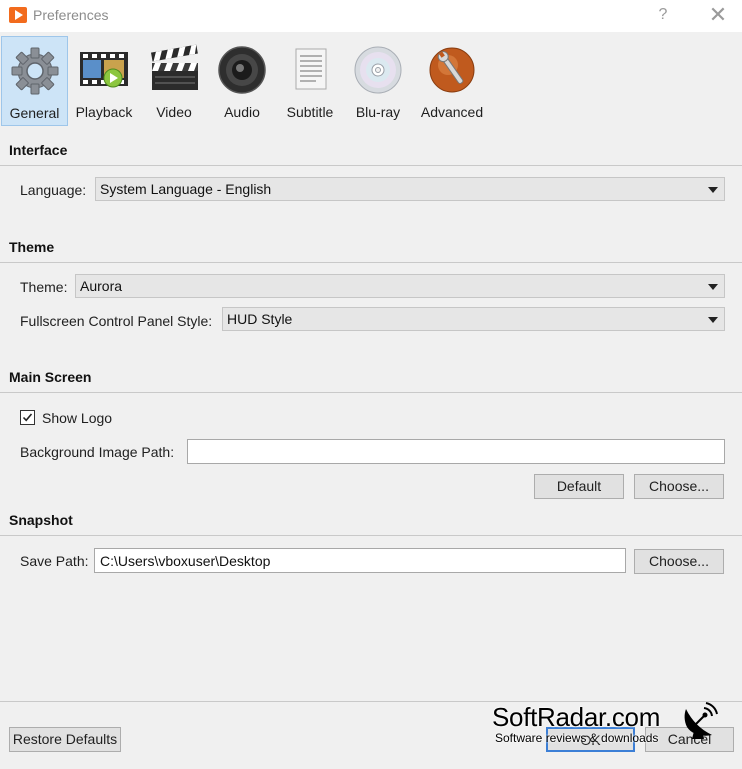 The height and width of the screenshot is (769, 742). Describe the element at coordinates (38, 150) in the screenshot. I see `section-title-interface: Interface` at that location.